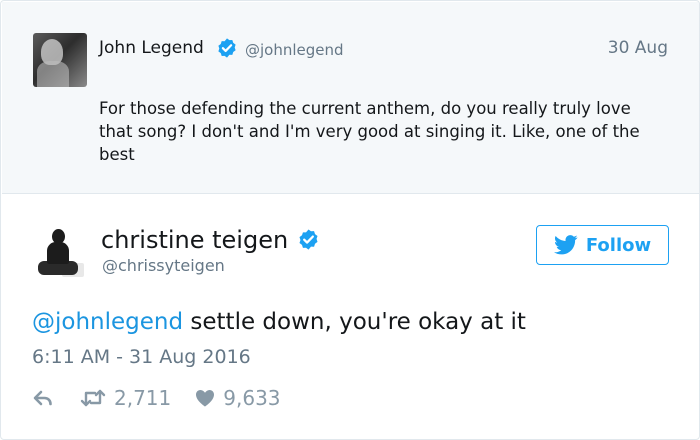  Describe the element at coordinates (163, 265) in the screenshot. I see `author-handle: @chrissyteigen` at that location.